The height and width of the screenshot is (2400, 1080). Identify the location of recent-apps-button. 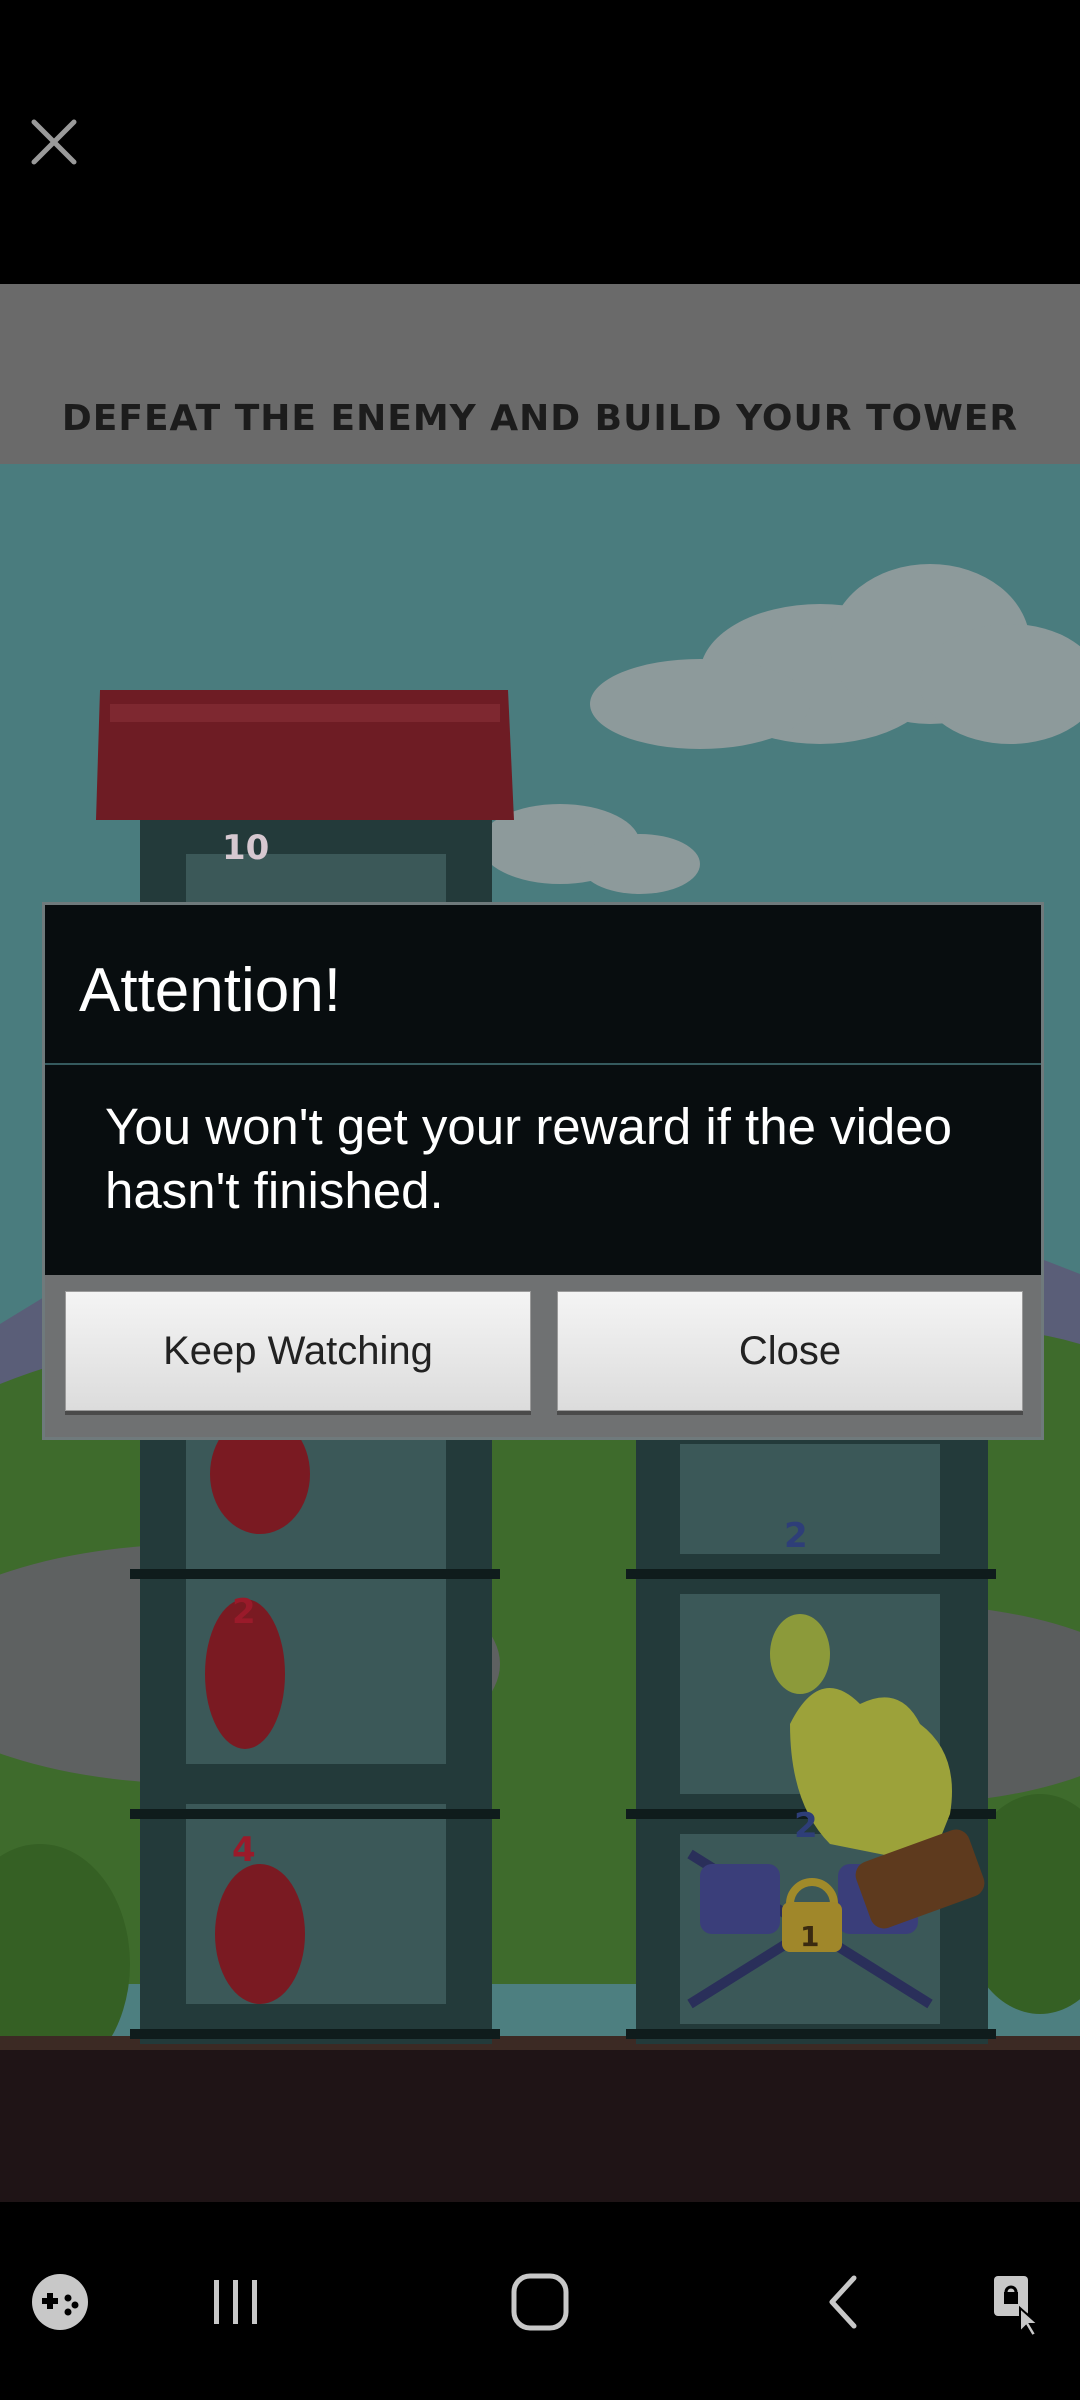
(236, 2302).